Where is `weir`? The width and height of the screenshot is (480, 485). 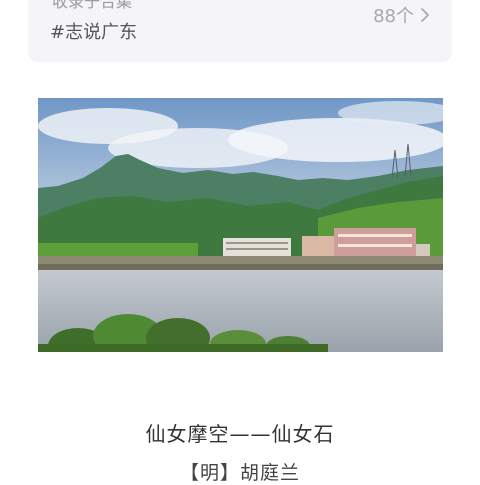
weir is located at coordinates (240, 267).